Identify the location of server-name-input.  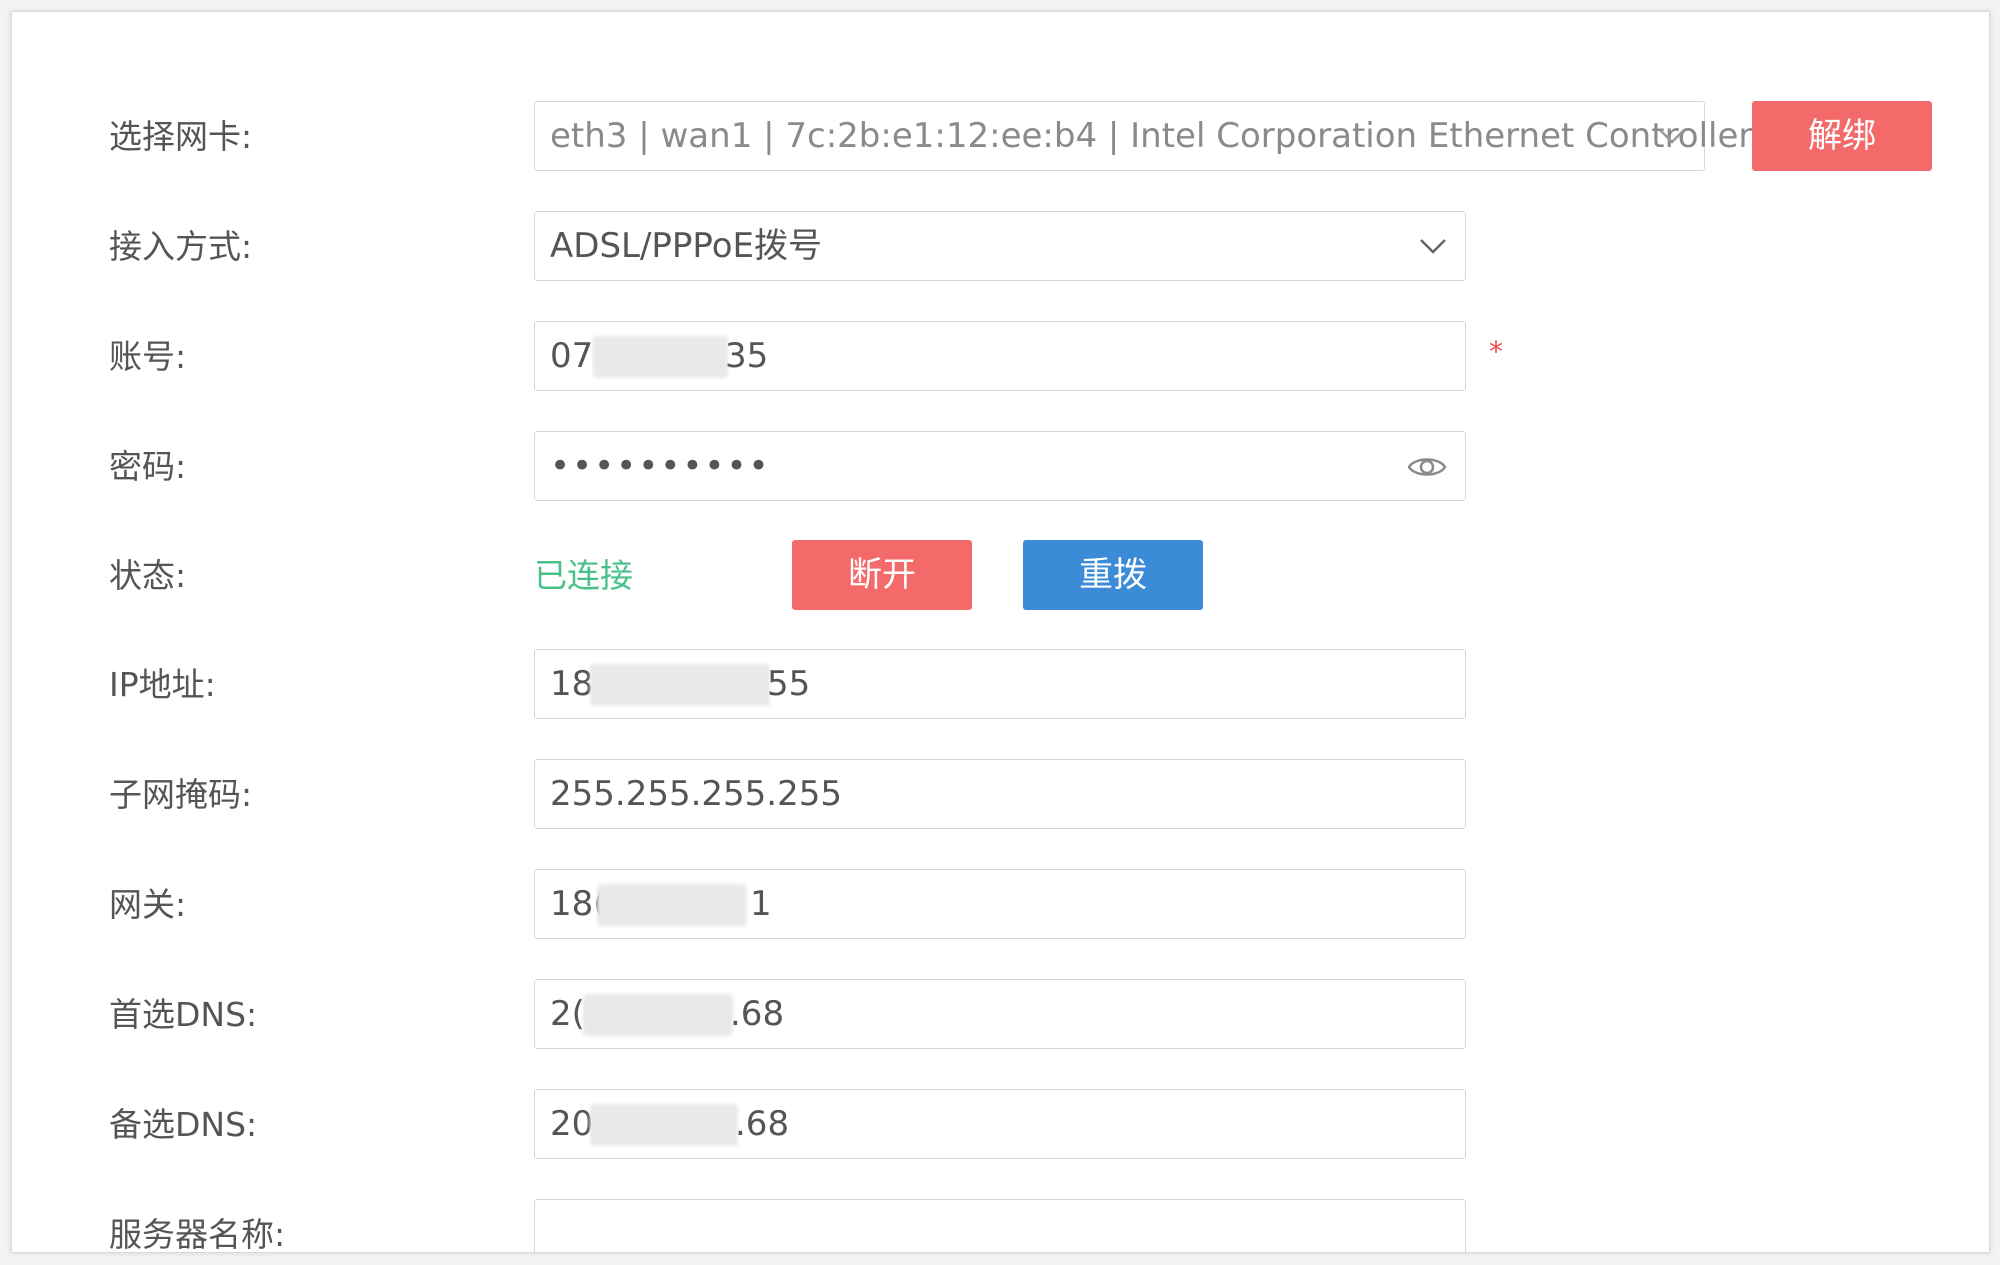
(1000, 1225).